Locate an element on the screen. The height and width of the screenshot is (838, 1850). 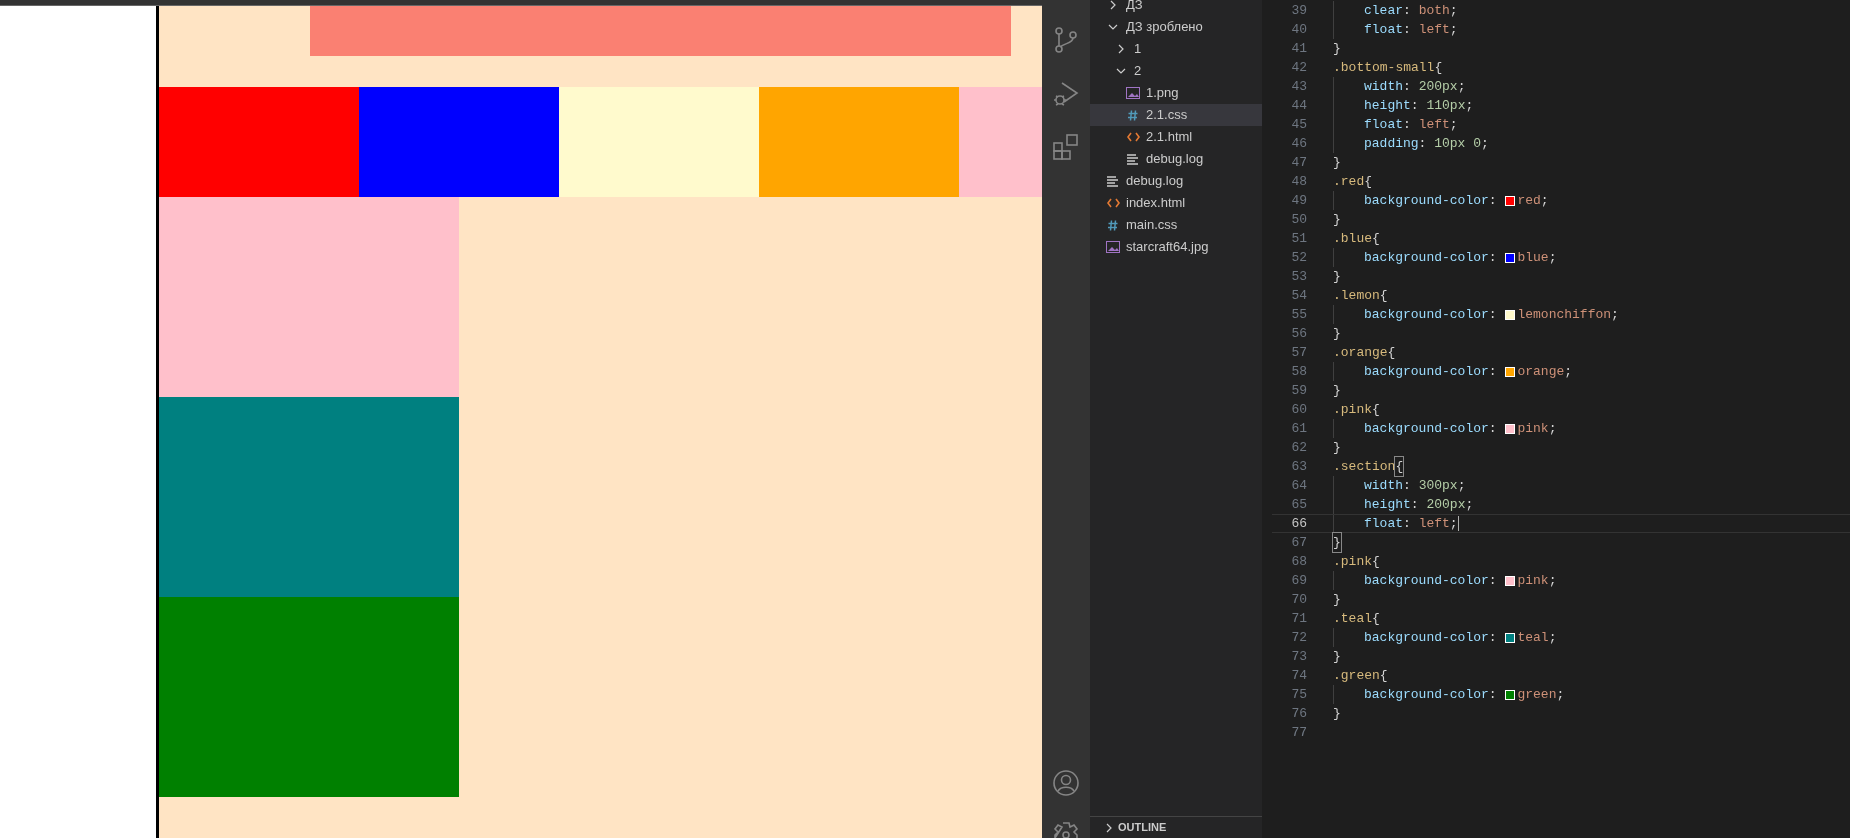
folder-item: 2 is located at coordinates (1176, 71).